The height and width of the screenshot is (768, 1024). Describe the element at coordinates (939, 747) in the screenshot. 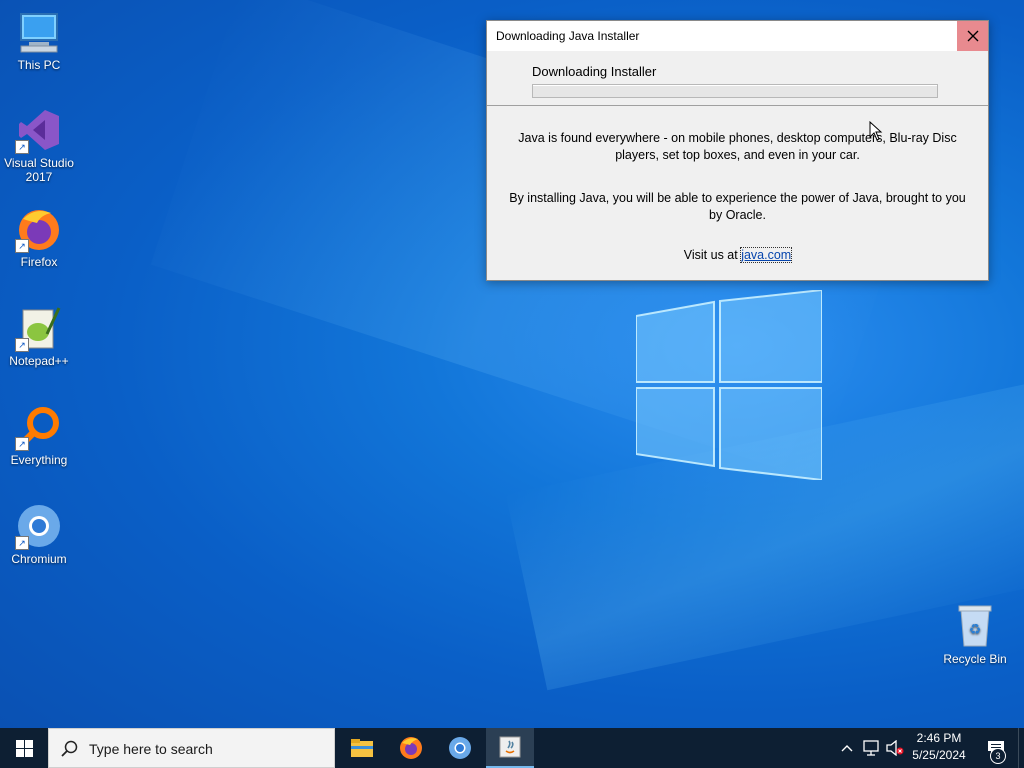

I see `taskbar-clock: 2:46 PM 5/25/2024` at that location.